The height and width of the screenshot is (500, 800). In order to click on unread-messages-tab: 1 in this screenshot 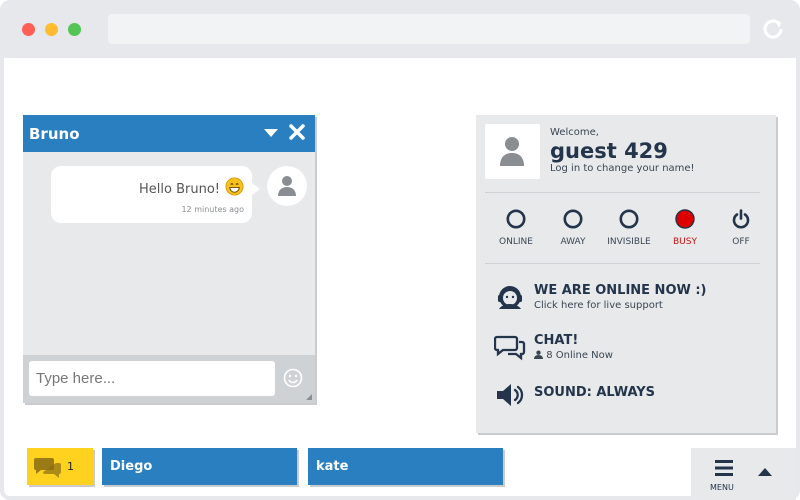, I will do `click(60, 466)`.